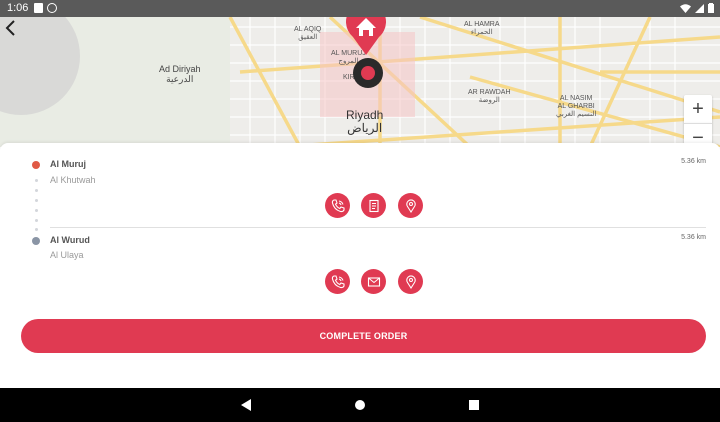 Image resolution: width=720 pixels, height=422 pixels. I want to click on status-system-icons, so click(697, 8).